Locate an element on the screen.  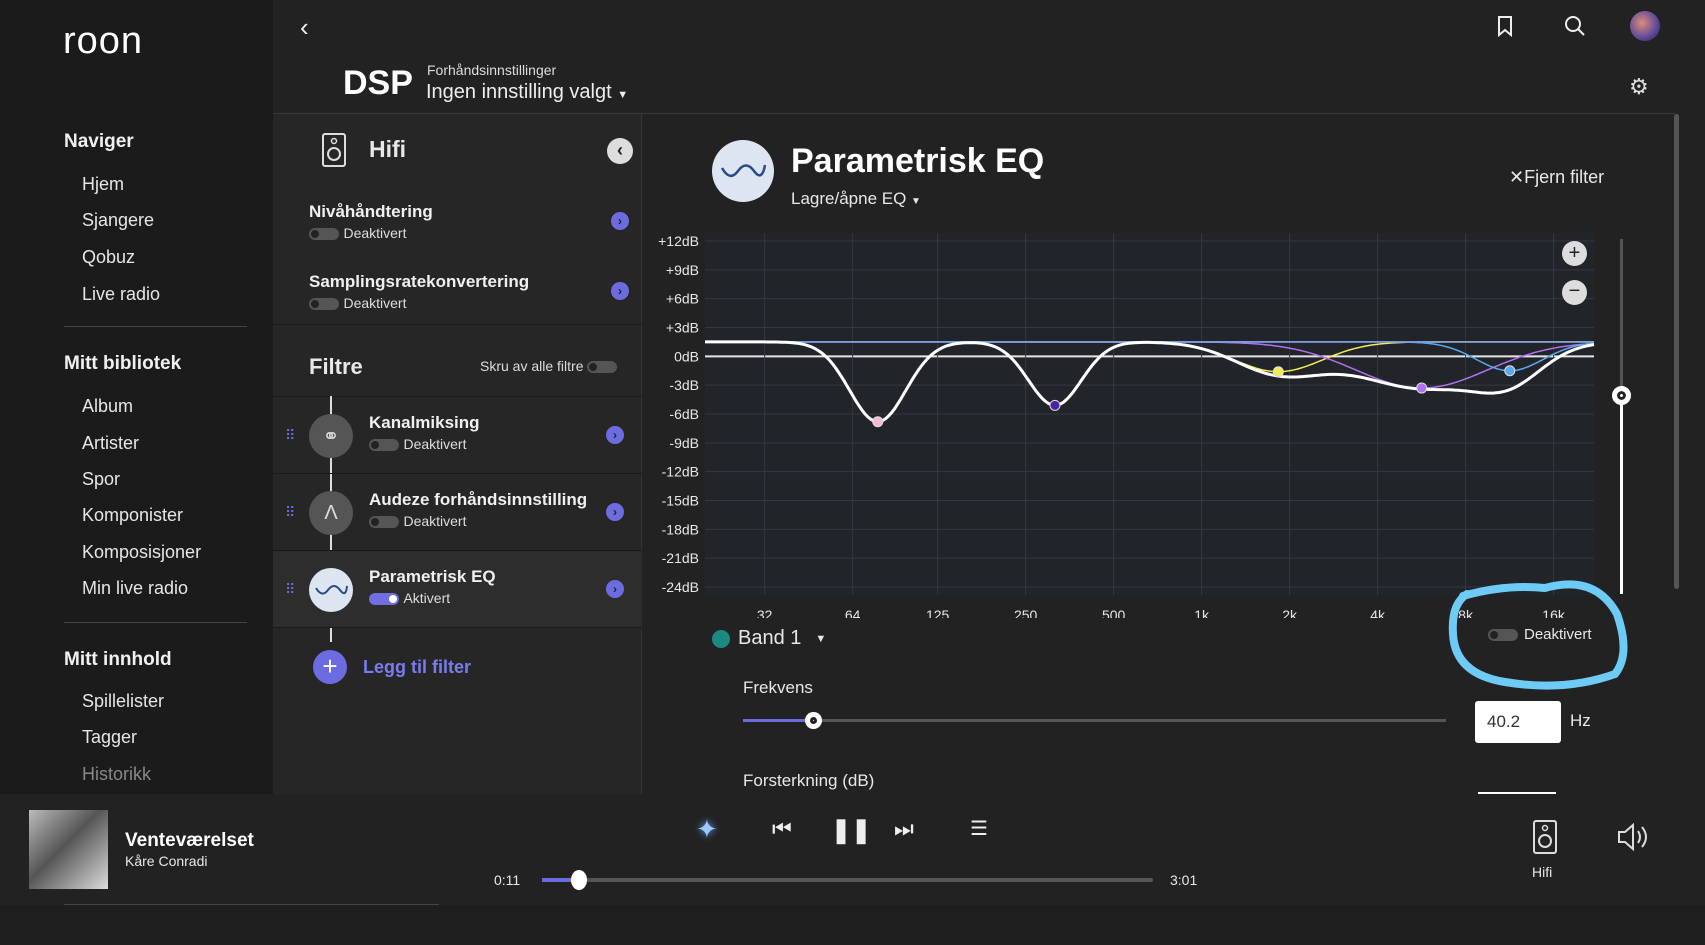
disable-all-filters: Skru av alle filtre is located at coordinates (549, 366).